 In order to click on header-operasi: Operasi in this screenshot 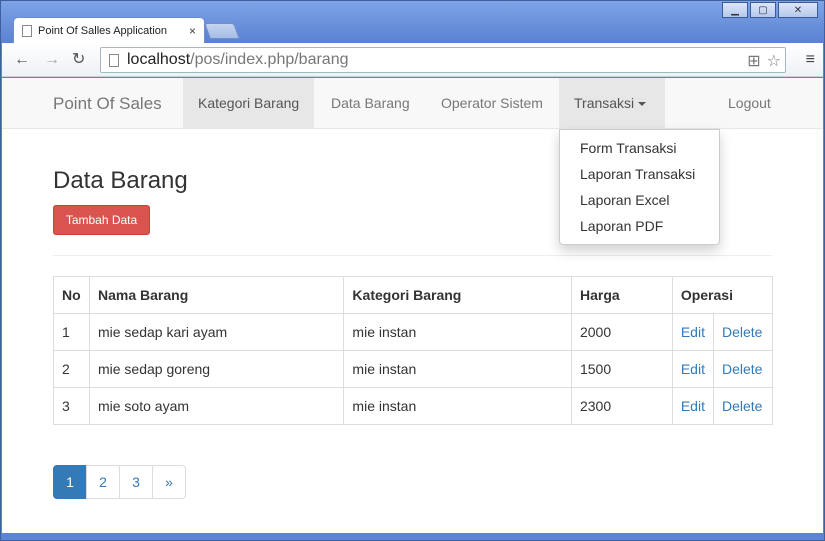, I will do `click(722, 295)`.